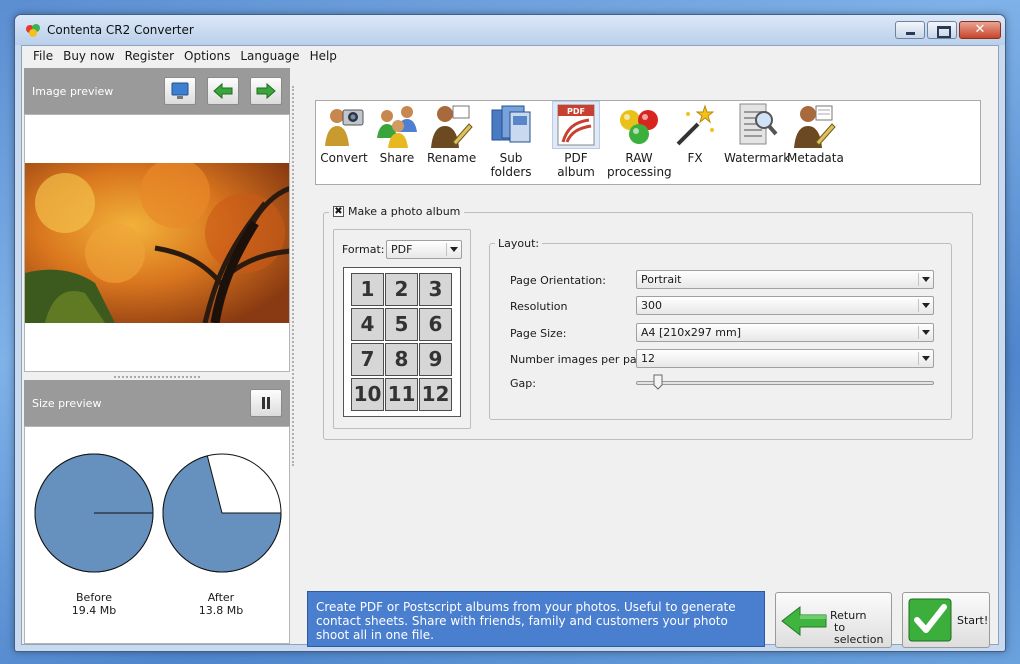 The height and width of the screenshot is (664, 1020). I want to click on person-pen-icon, so click(452, 126).